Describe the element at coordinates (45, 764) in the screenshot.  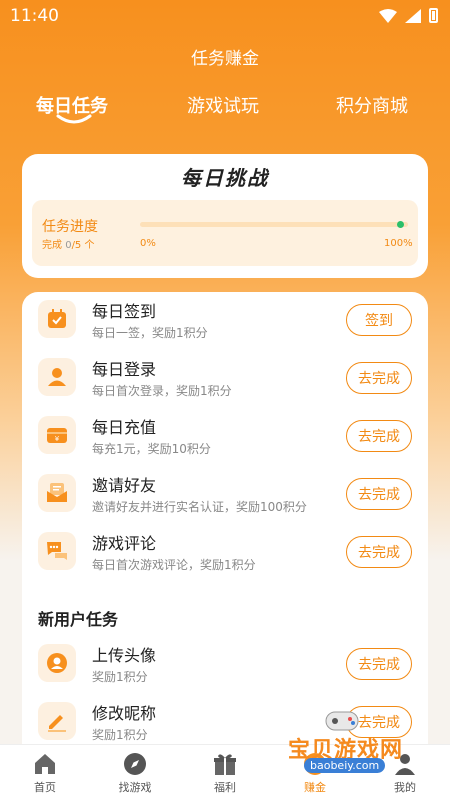
I see `home-icon` at that location.